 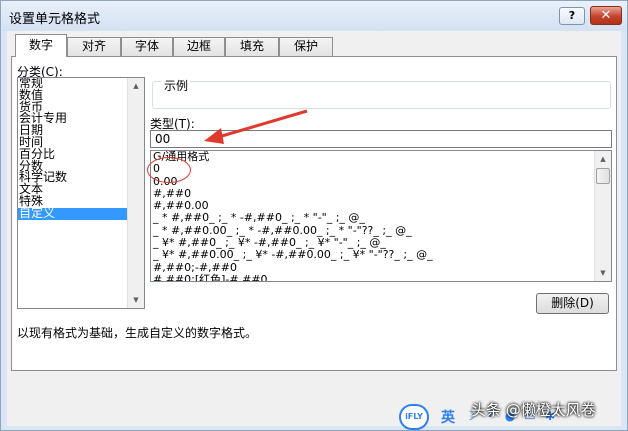 What do you see at coordinates (252, 46) in the screenshot?
I see `tab-fill: 填充` at bounding box center [252, 46].